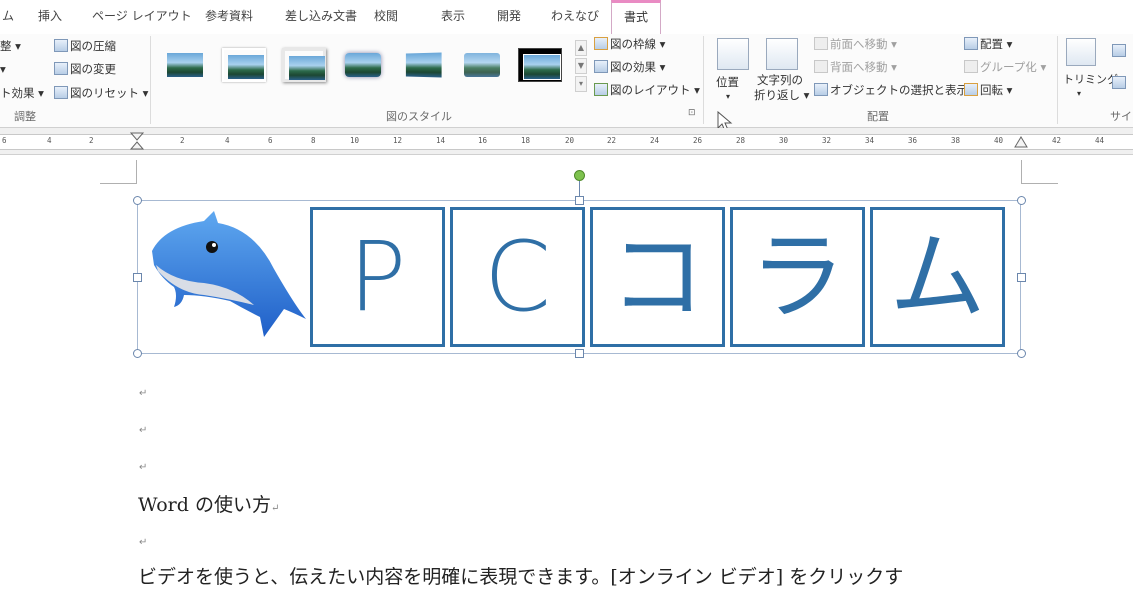 The height and width of the screenshot is (589, 1133). What do you see at coordinates (996, 90) in the screenshot?
I see `rotate-label: 回転 ▾` at bounding box center [996, 90].